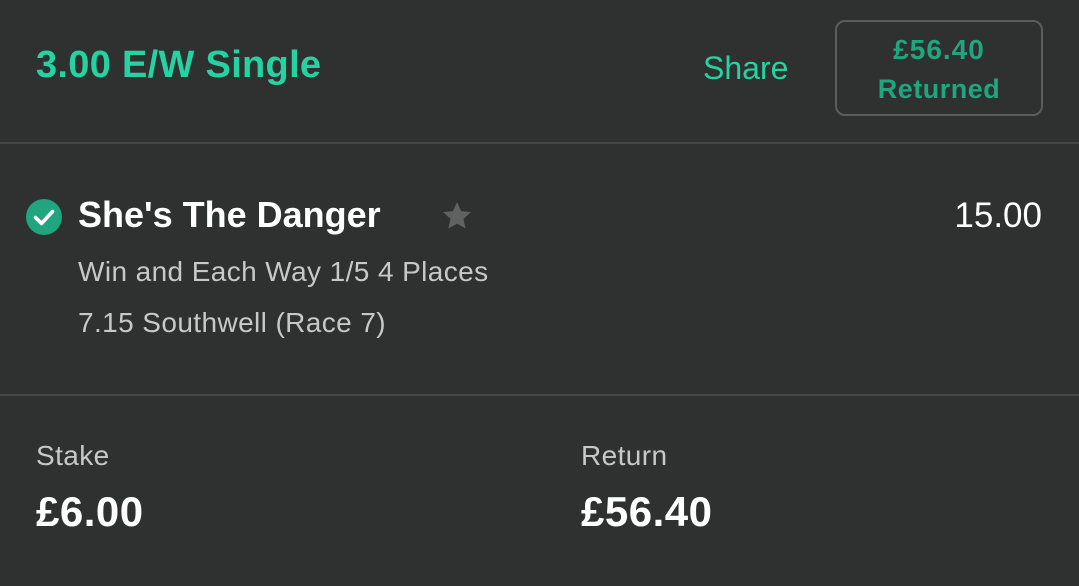 The width and height of the screenshot is (1079, 586). Describe the element at coordinates (939, 68) in the screenshot. I see `returned-badge: £56.40 Returned` at that location.